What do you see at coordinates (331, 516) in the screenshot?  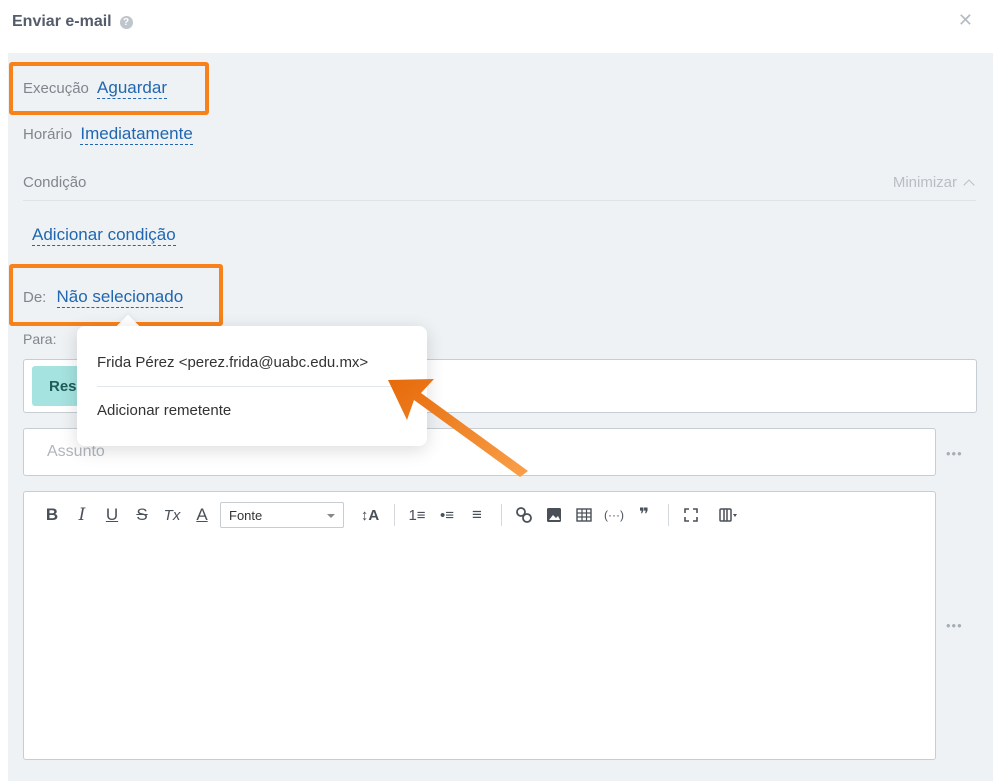 I see `chevron-down-icon` at bounding box center [331, 516].